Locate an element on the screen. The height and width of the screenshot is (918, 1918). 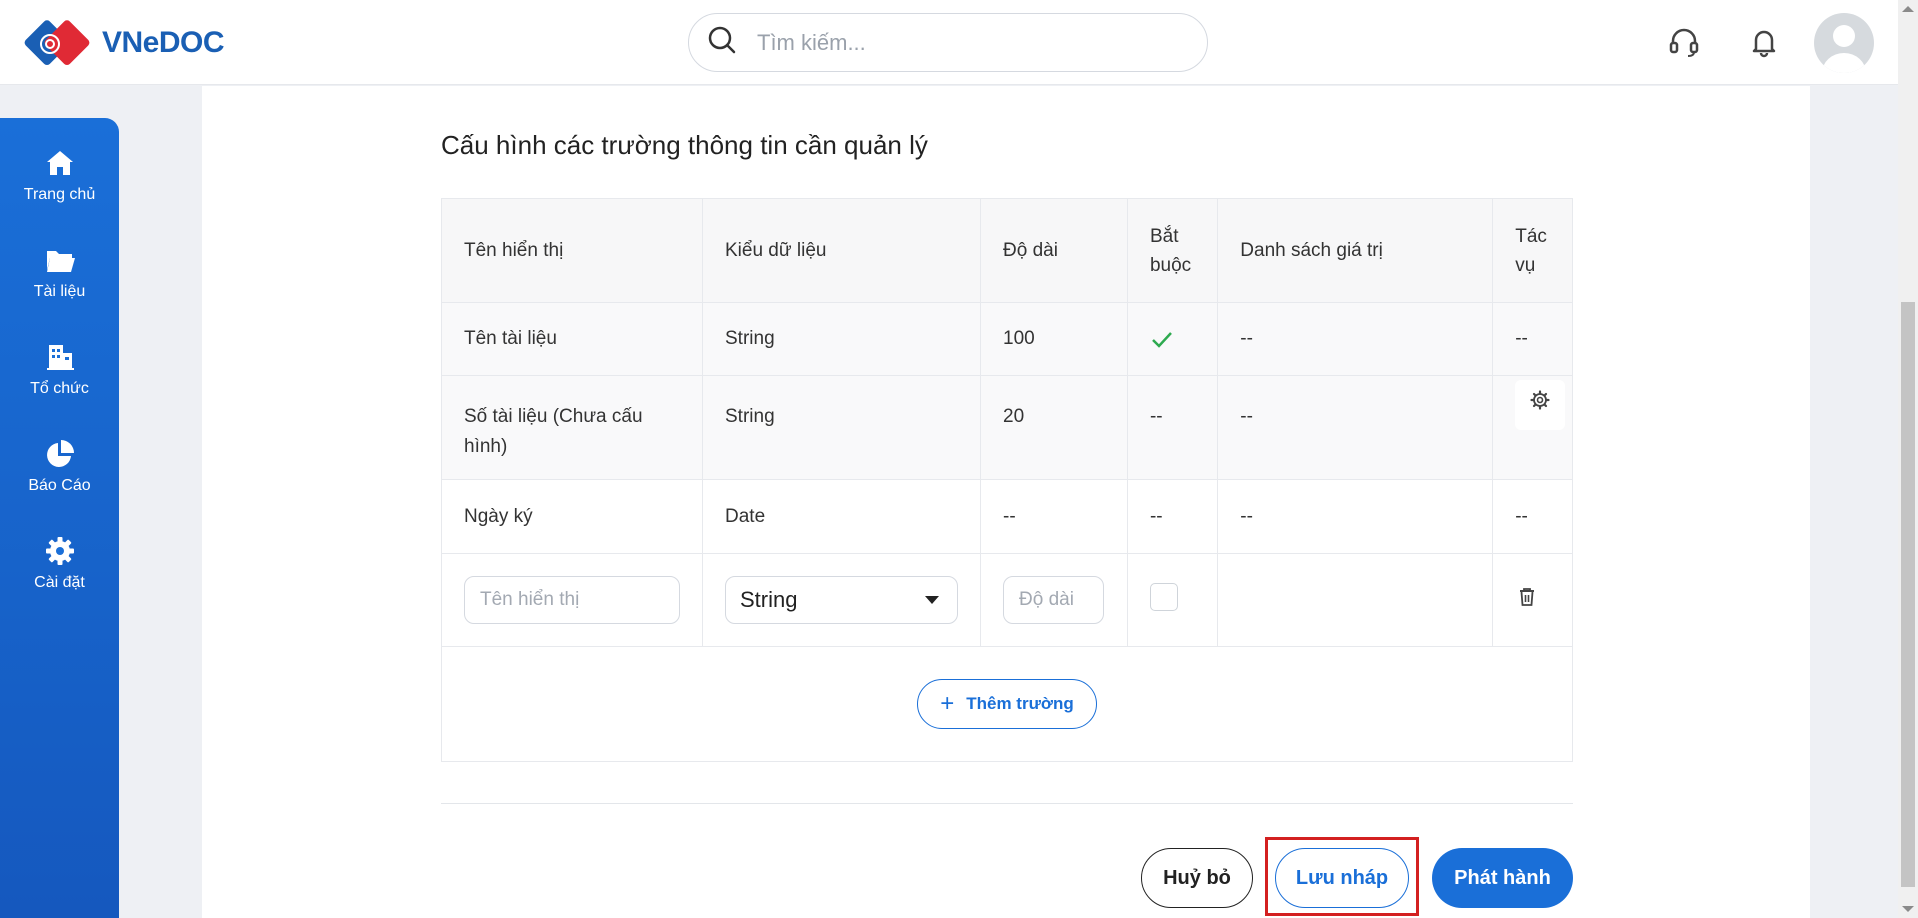
display-name-input is located at coordinates (572, 600).